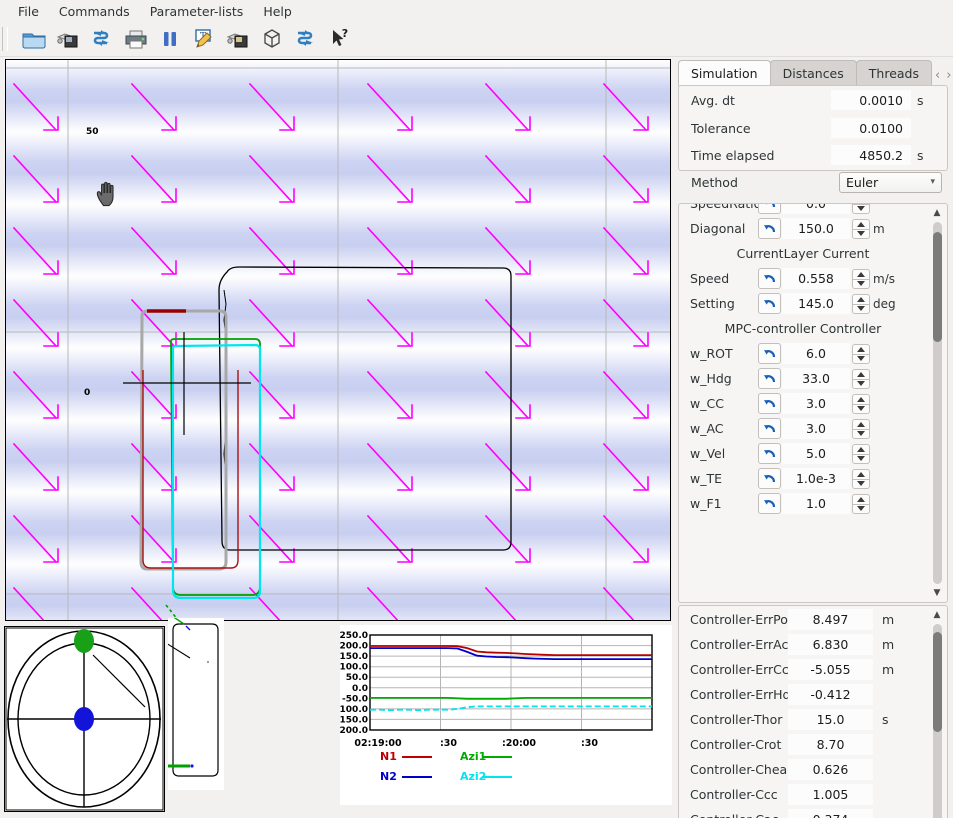 Image resolution: width=953 pixels, height=818 pixels. I want to click on parameter-value: 5.0, so click(816, 453).